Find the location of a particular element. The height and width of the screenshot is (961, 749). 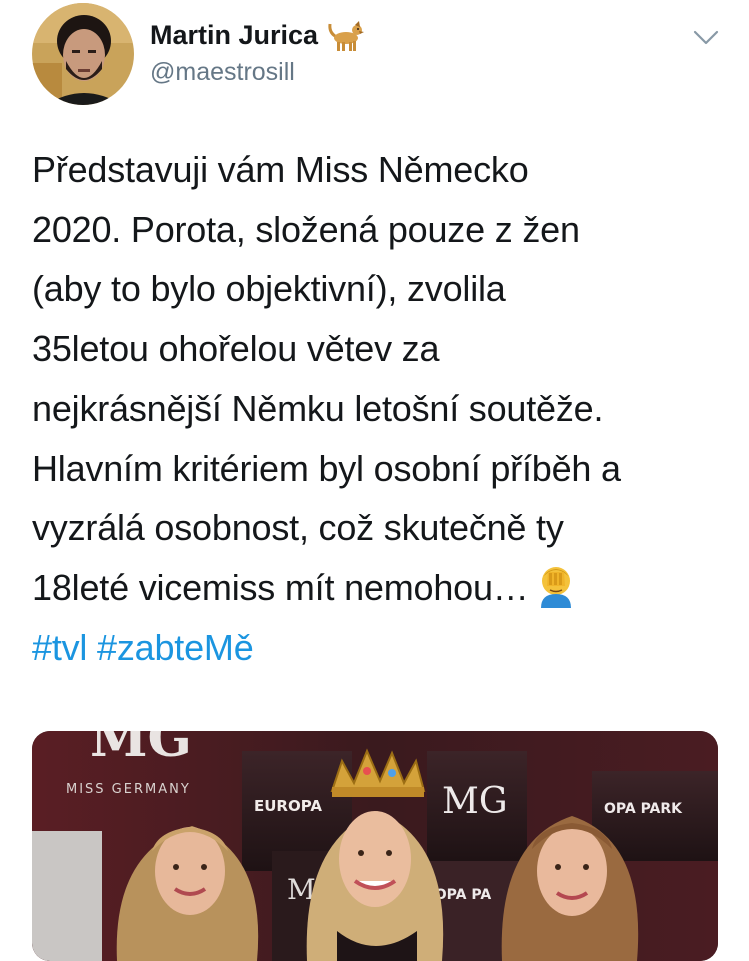

tweet-line: vyzrálá osobnost, což skutečně ty is located at coordinates (298, 528).